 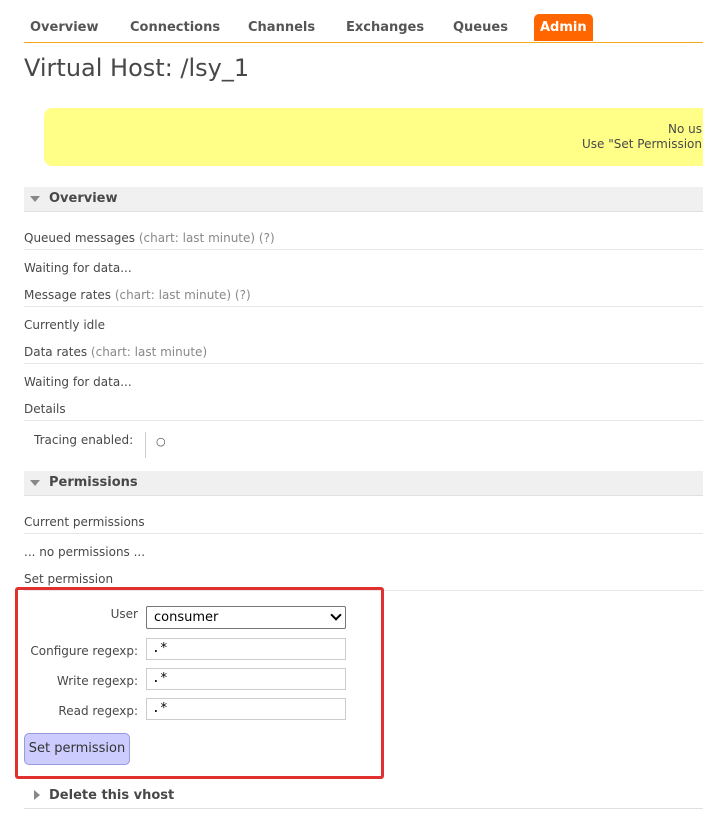 What do you see at coordinates (363, 524) in the screenshot?
I see `current-permissions-header: Current permissions` at bounding box center [363, 524].